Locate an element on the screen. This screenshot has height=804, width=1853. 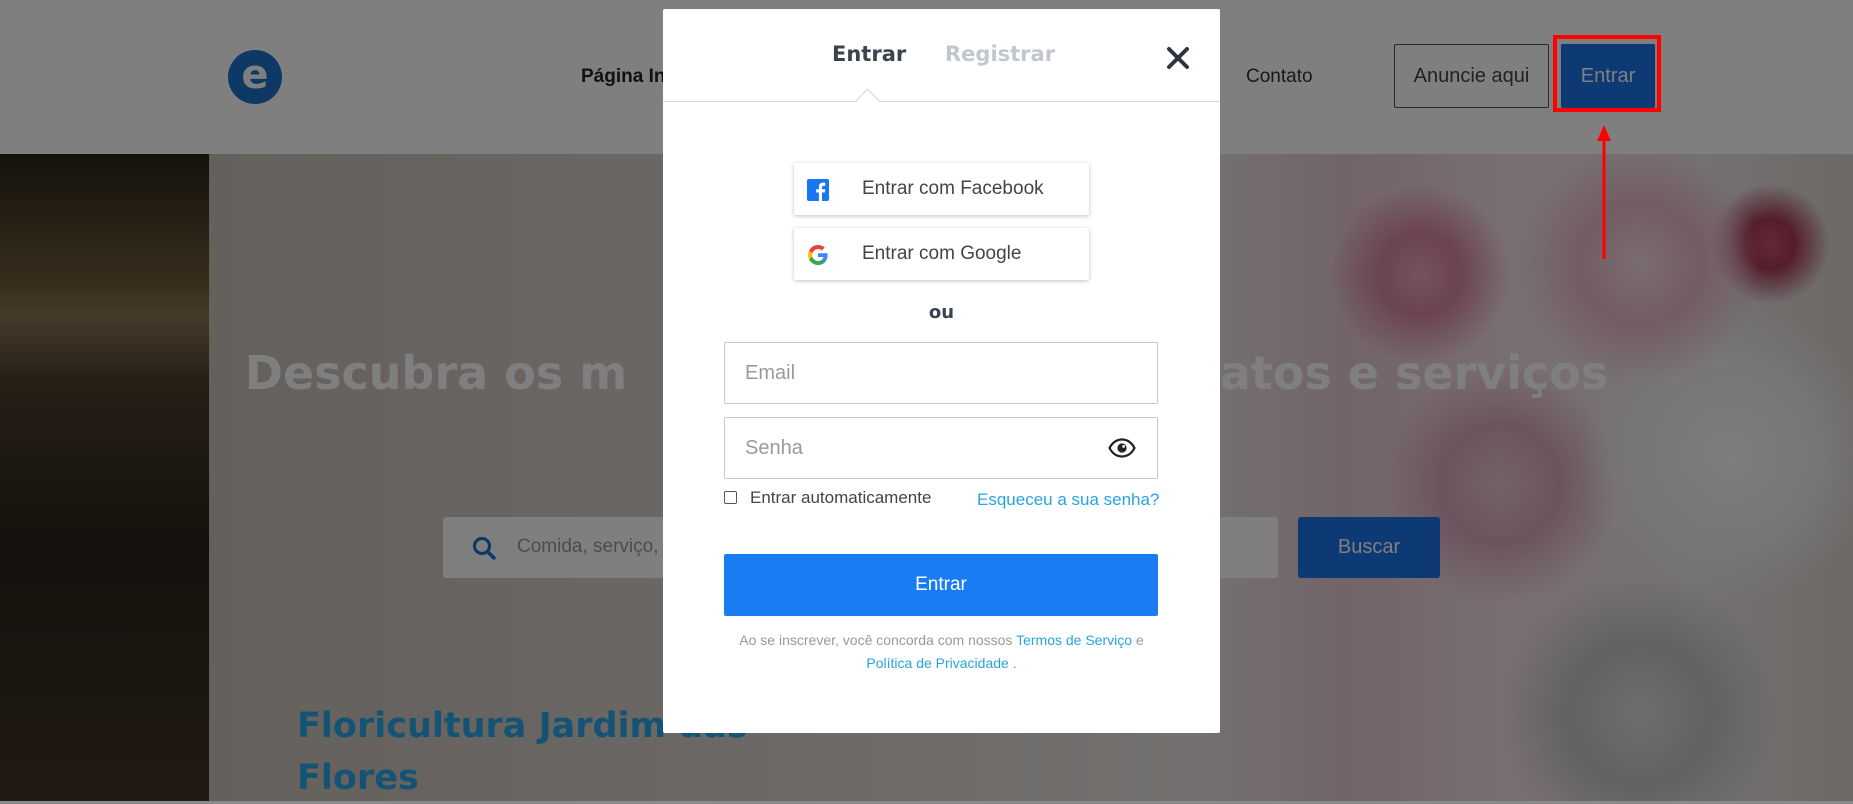
modal-header: Entrar Registrar is located at coordinates (941, 61).